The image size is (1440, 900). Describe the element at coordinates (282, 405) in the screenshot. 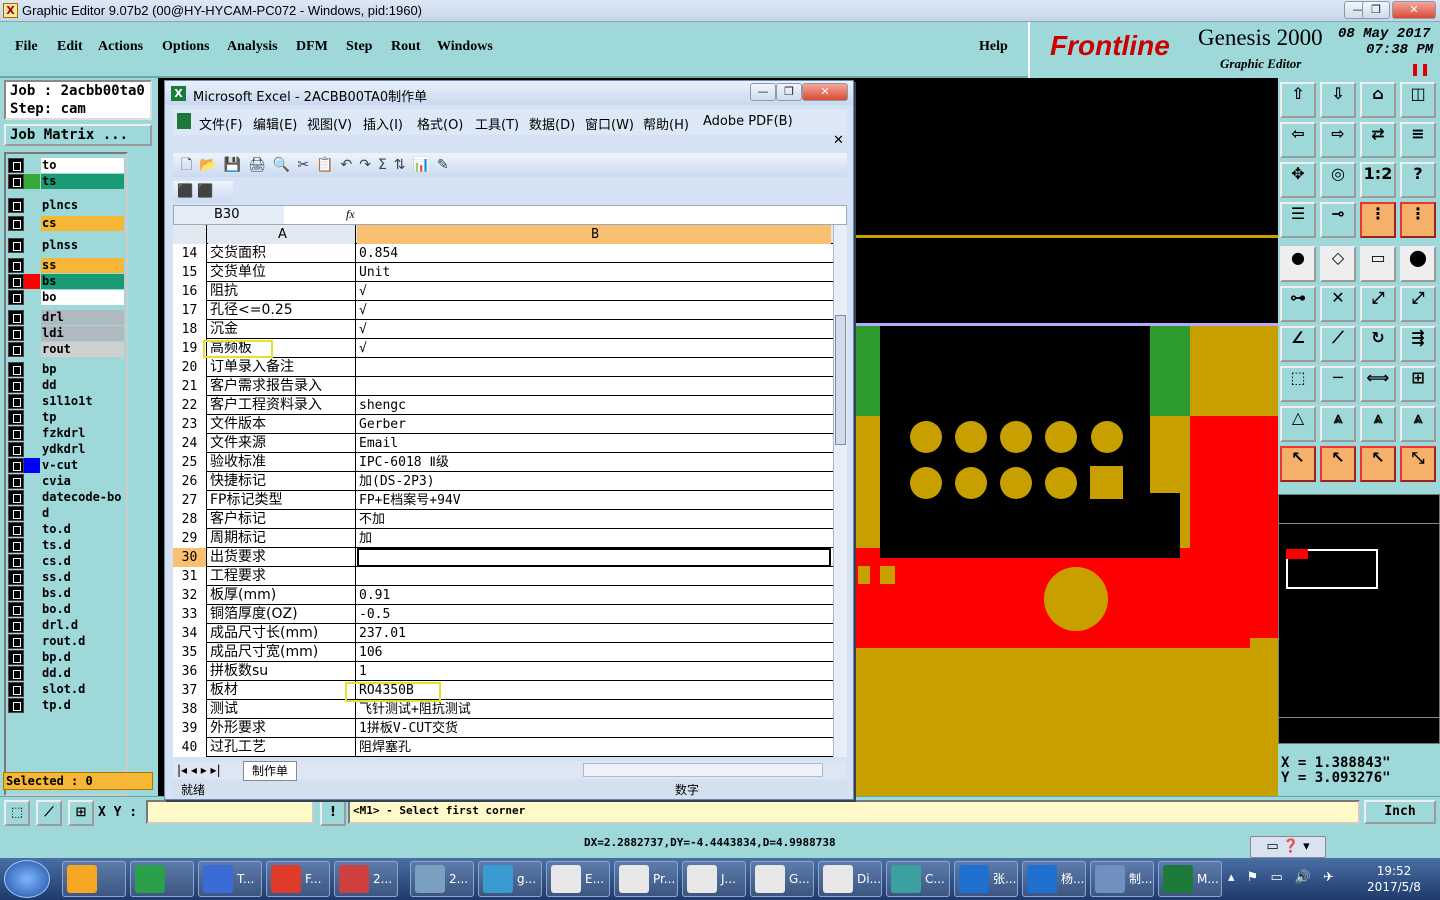

I see `cell-a: 客户工程资料录入` at that location.